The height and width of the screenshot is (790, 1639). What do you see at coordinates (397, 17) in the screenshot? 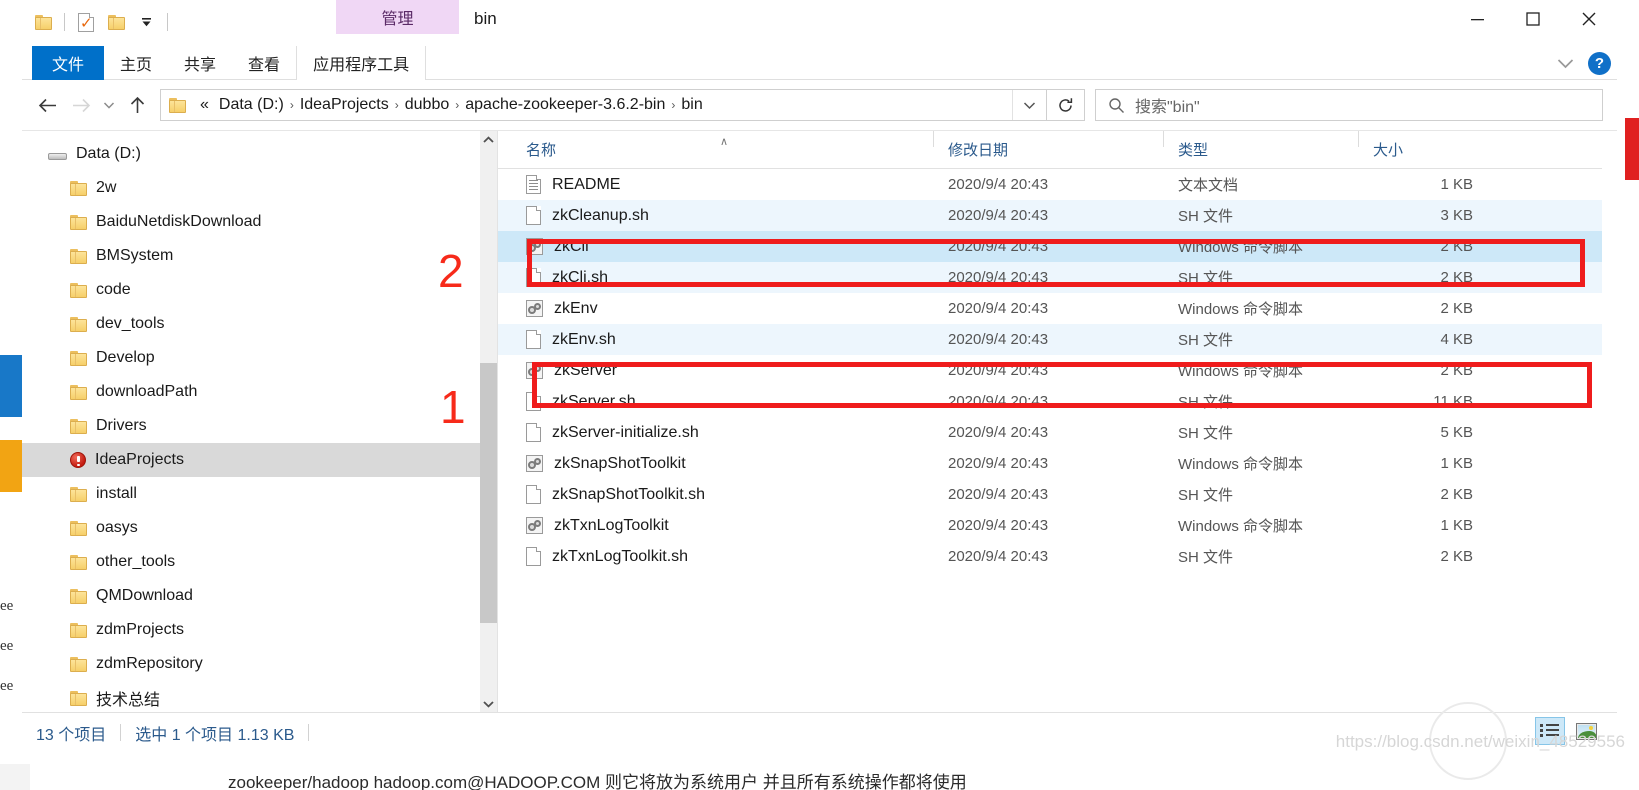
I see `contextual-tab-manage: 管理` at bounding box center [397, 17].